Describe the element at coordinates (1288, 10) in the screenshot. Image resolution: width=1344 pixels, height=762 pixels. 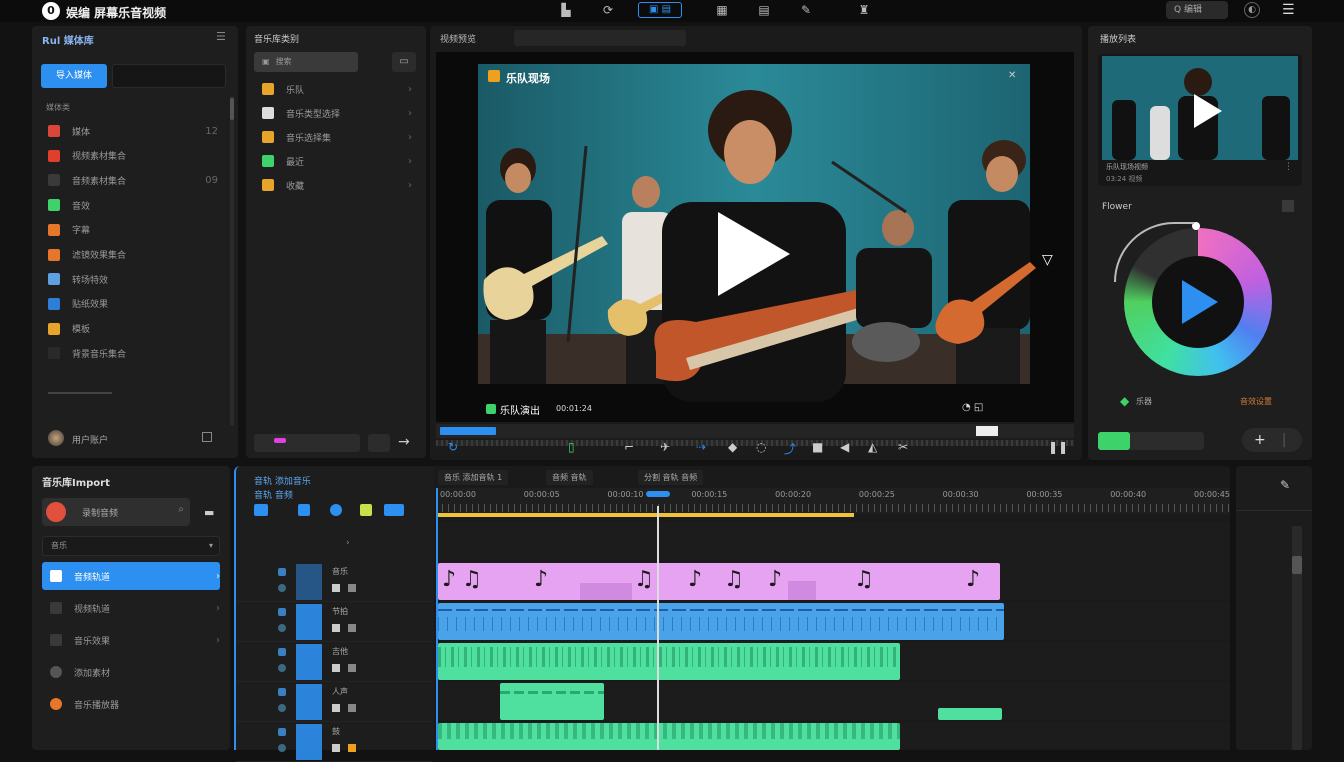
I see `menu-icon: ☰` at that location.